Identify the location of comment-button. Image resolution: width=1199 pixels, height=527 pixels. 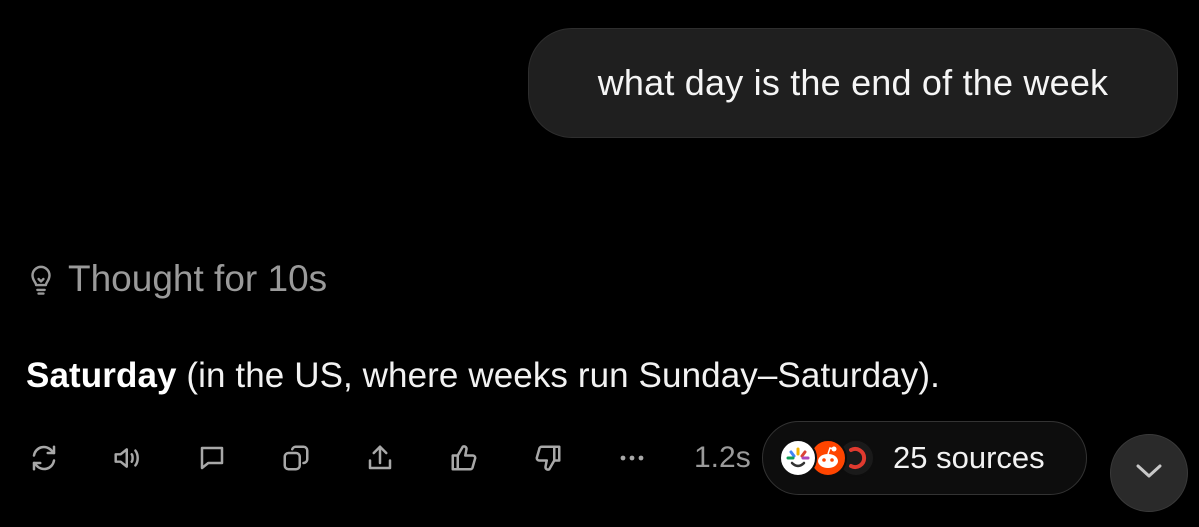
(212, 458).